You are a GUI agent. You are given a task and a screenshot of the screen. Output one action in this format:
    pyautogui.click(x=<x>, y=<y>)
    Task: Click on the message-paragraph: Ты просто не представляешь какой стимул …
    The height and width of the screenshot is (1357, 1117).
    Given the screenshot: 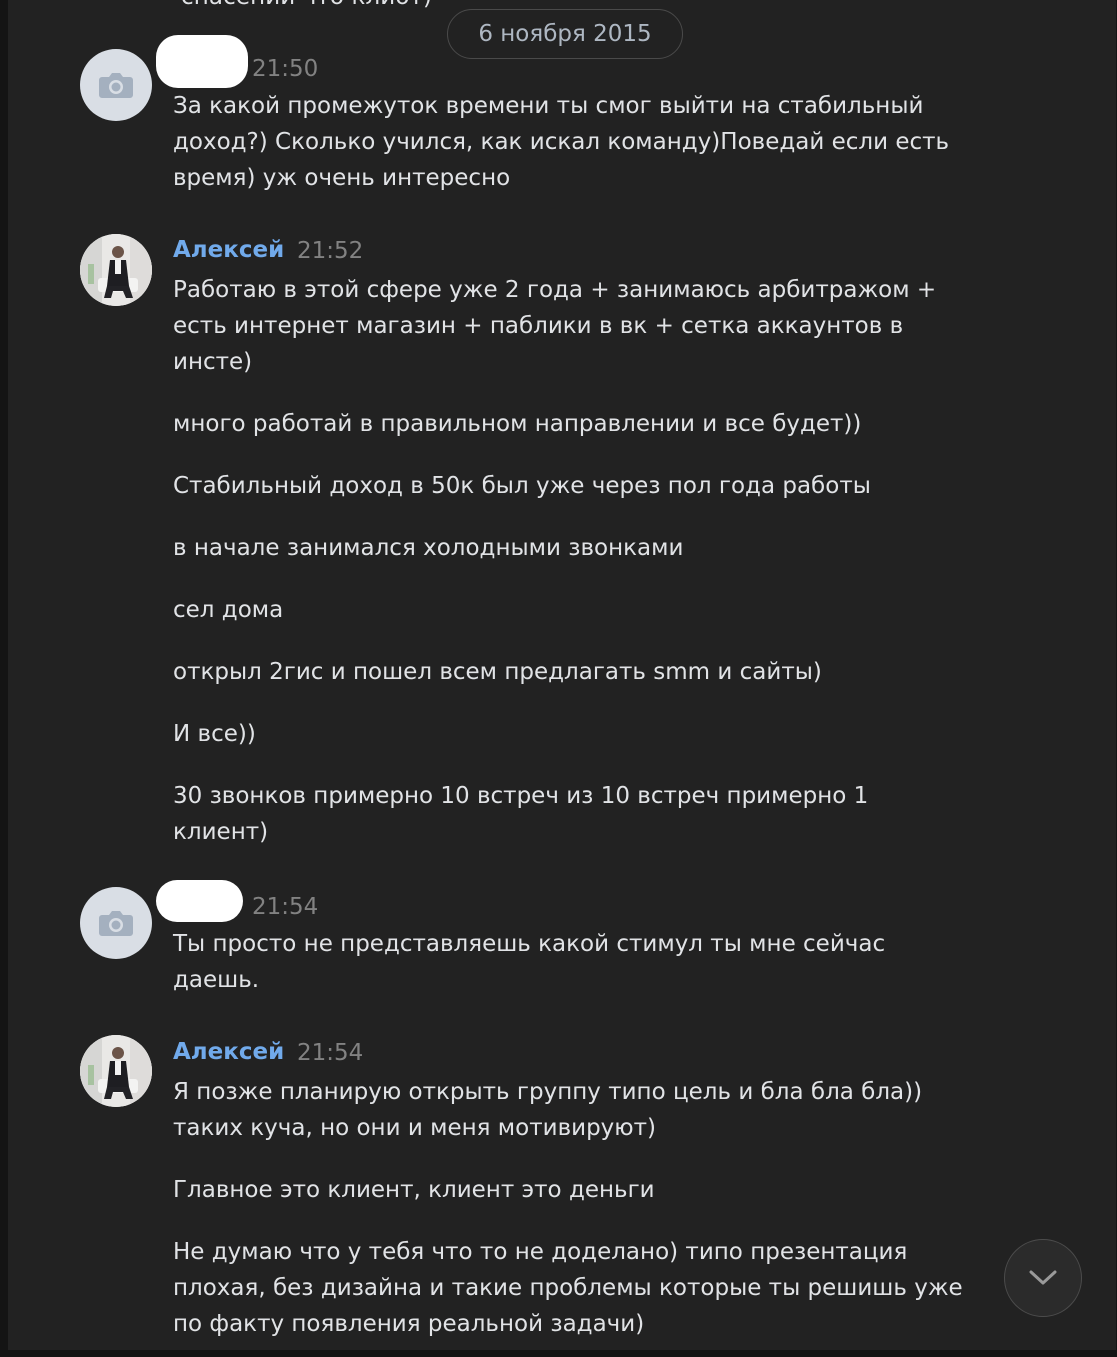 What is the action you would take?
    pyautogui.click(x=529, y=962)
    